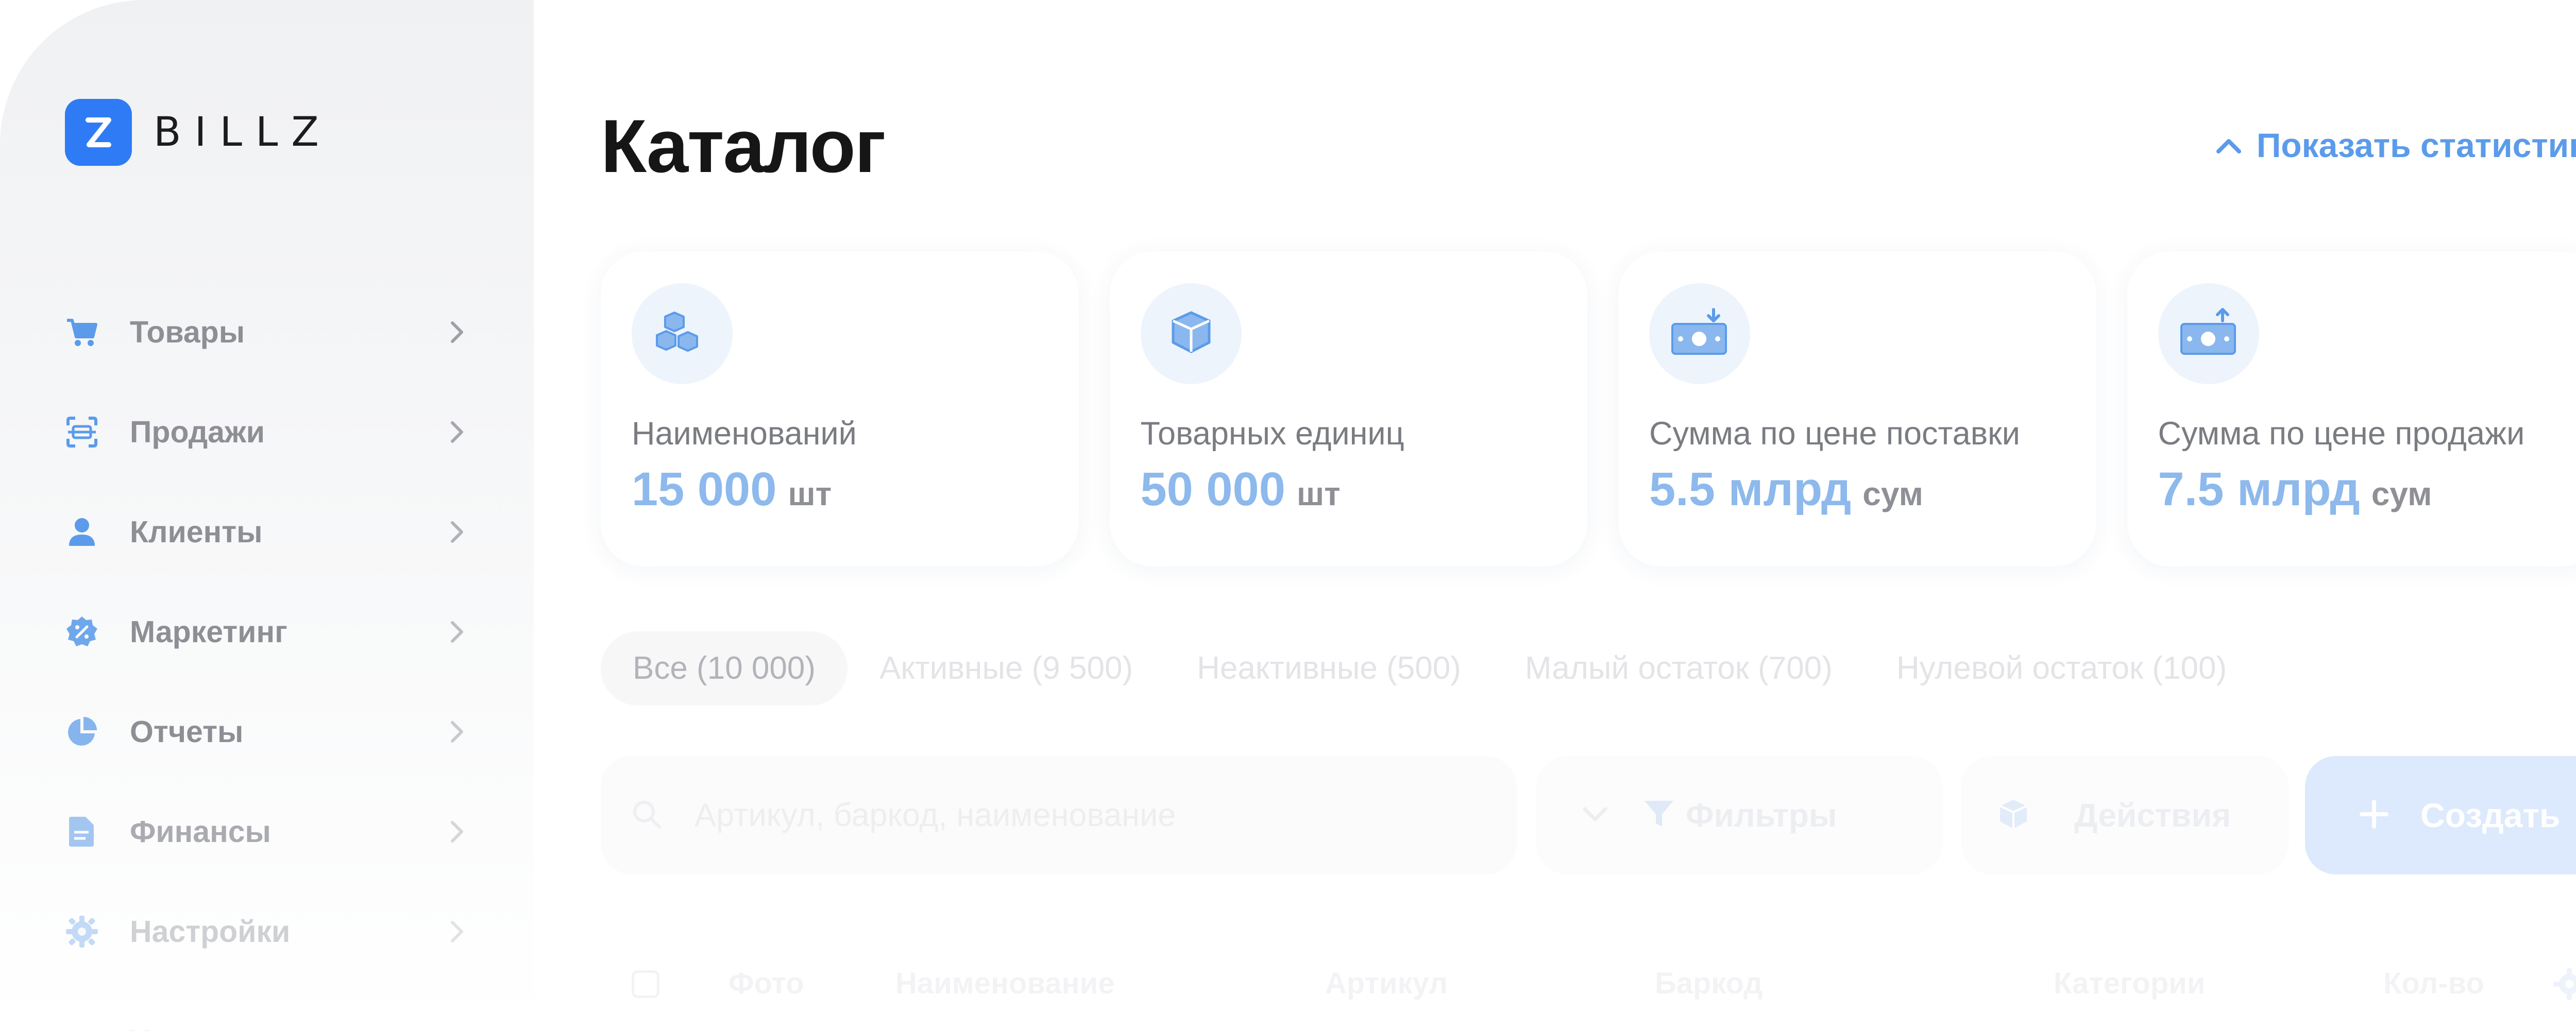 The height and width of the screenshot is (1031, 2576). I want to click on sidebar-item-sales: Продажи, so click(268, 432).